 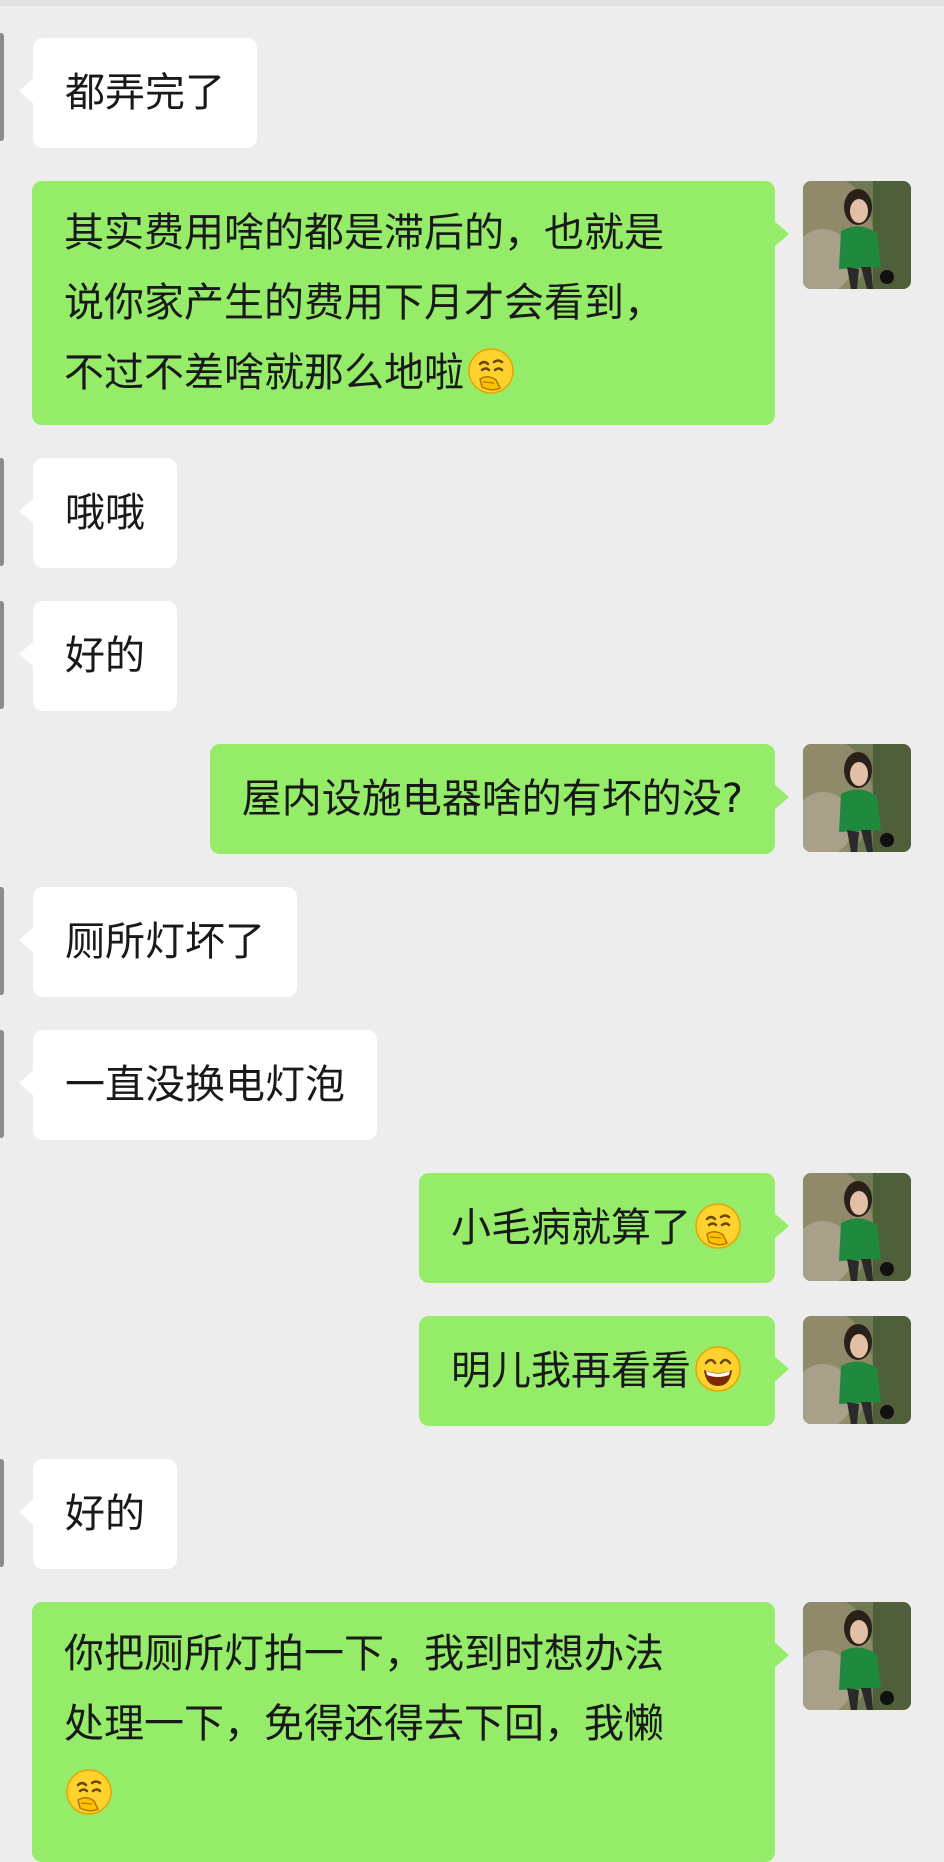 I want to click on message-text: 都弄完了, so click(x=145, y=93).